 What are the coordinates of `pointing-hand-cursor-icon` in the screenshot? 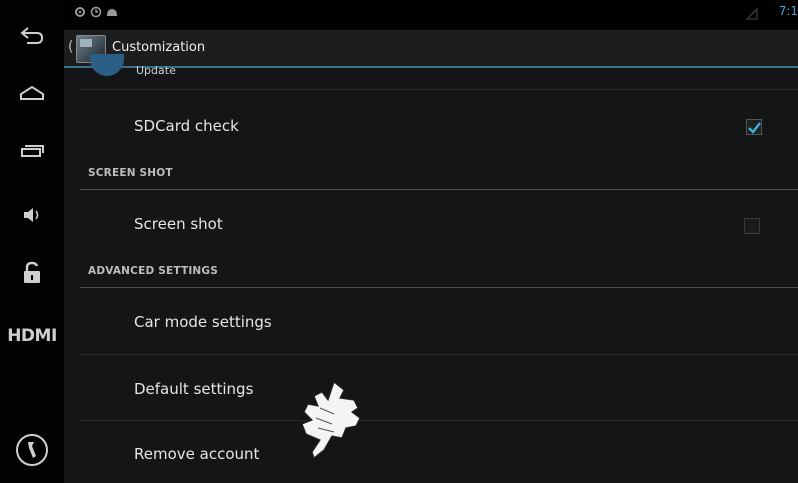 It's located at (331, 420).